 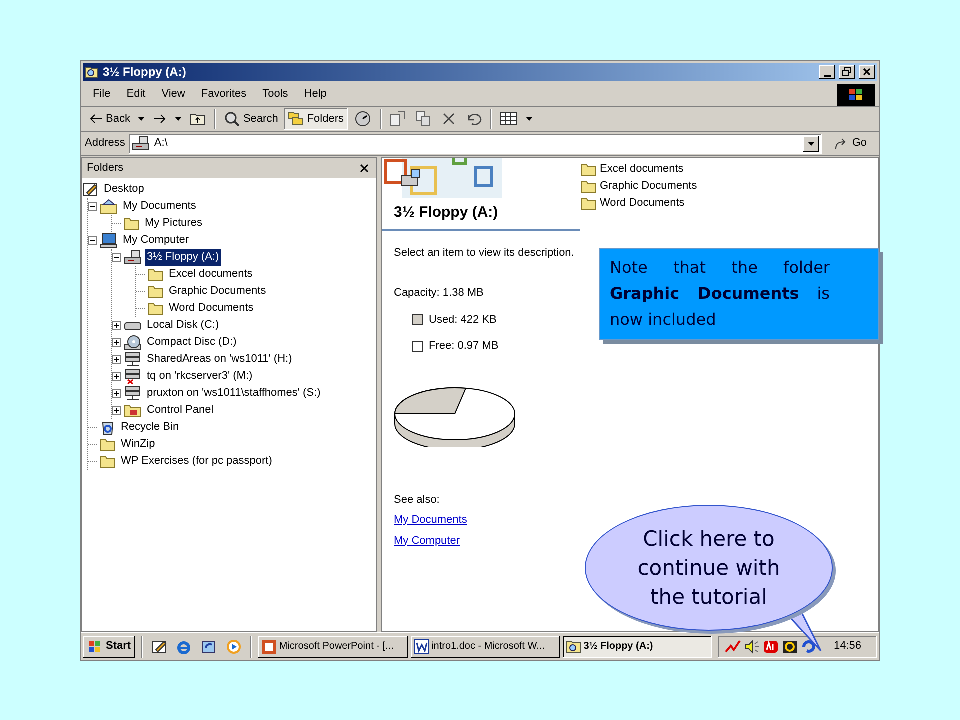 I want to click on start-button: Start, so click(x=109, y=647).